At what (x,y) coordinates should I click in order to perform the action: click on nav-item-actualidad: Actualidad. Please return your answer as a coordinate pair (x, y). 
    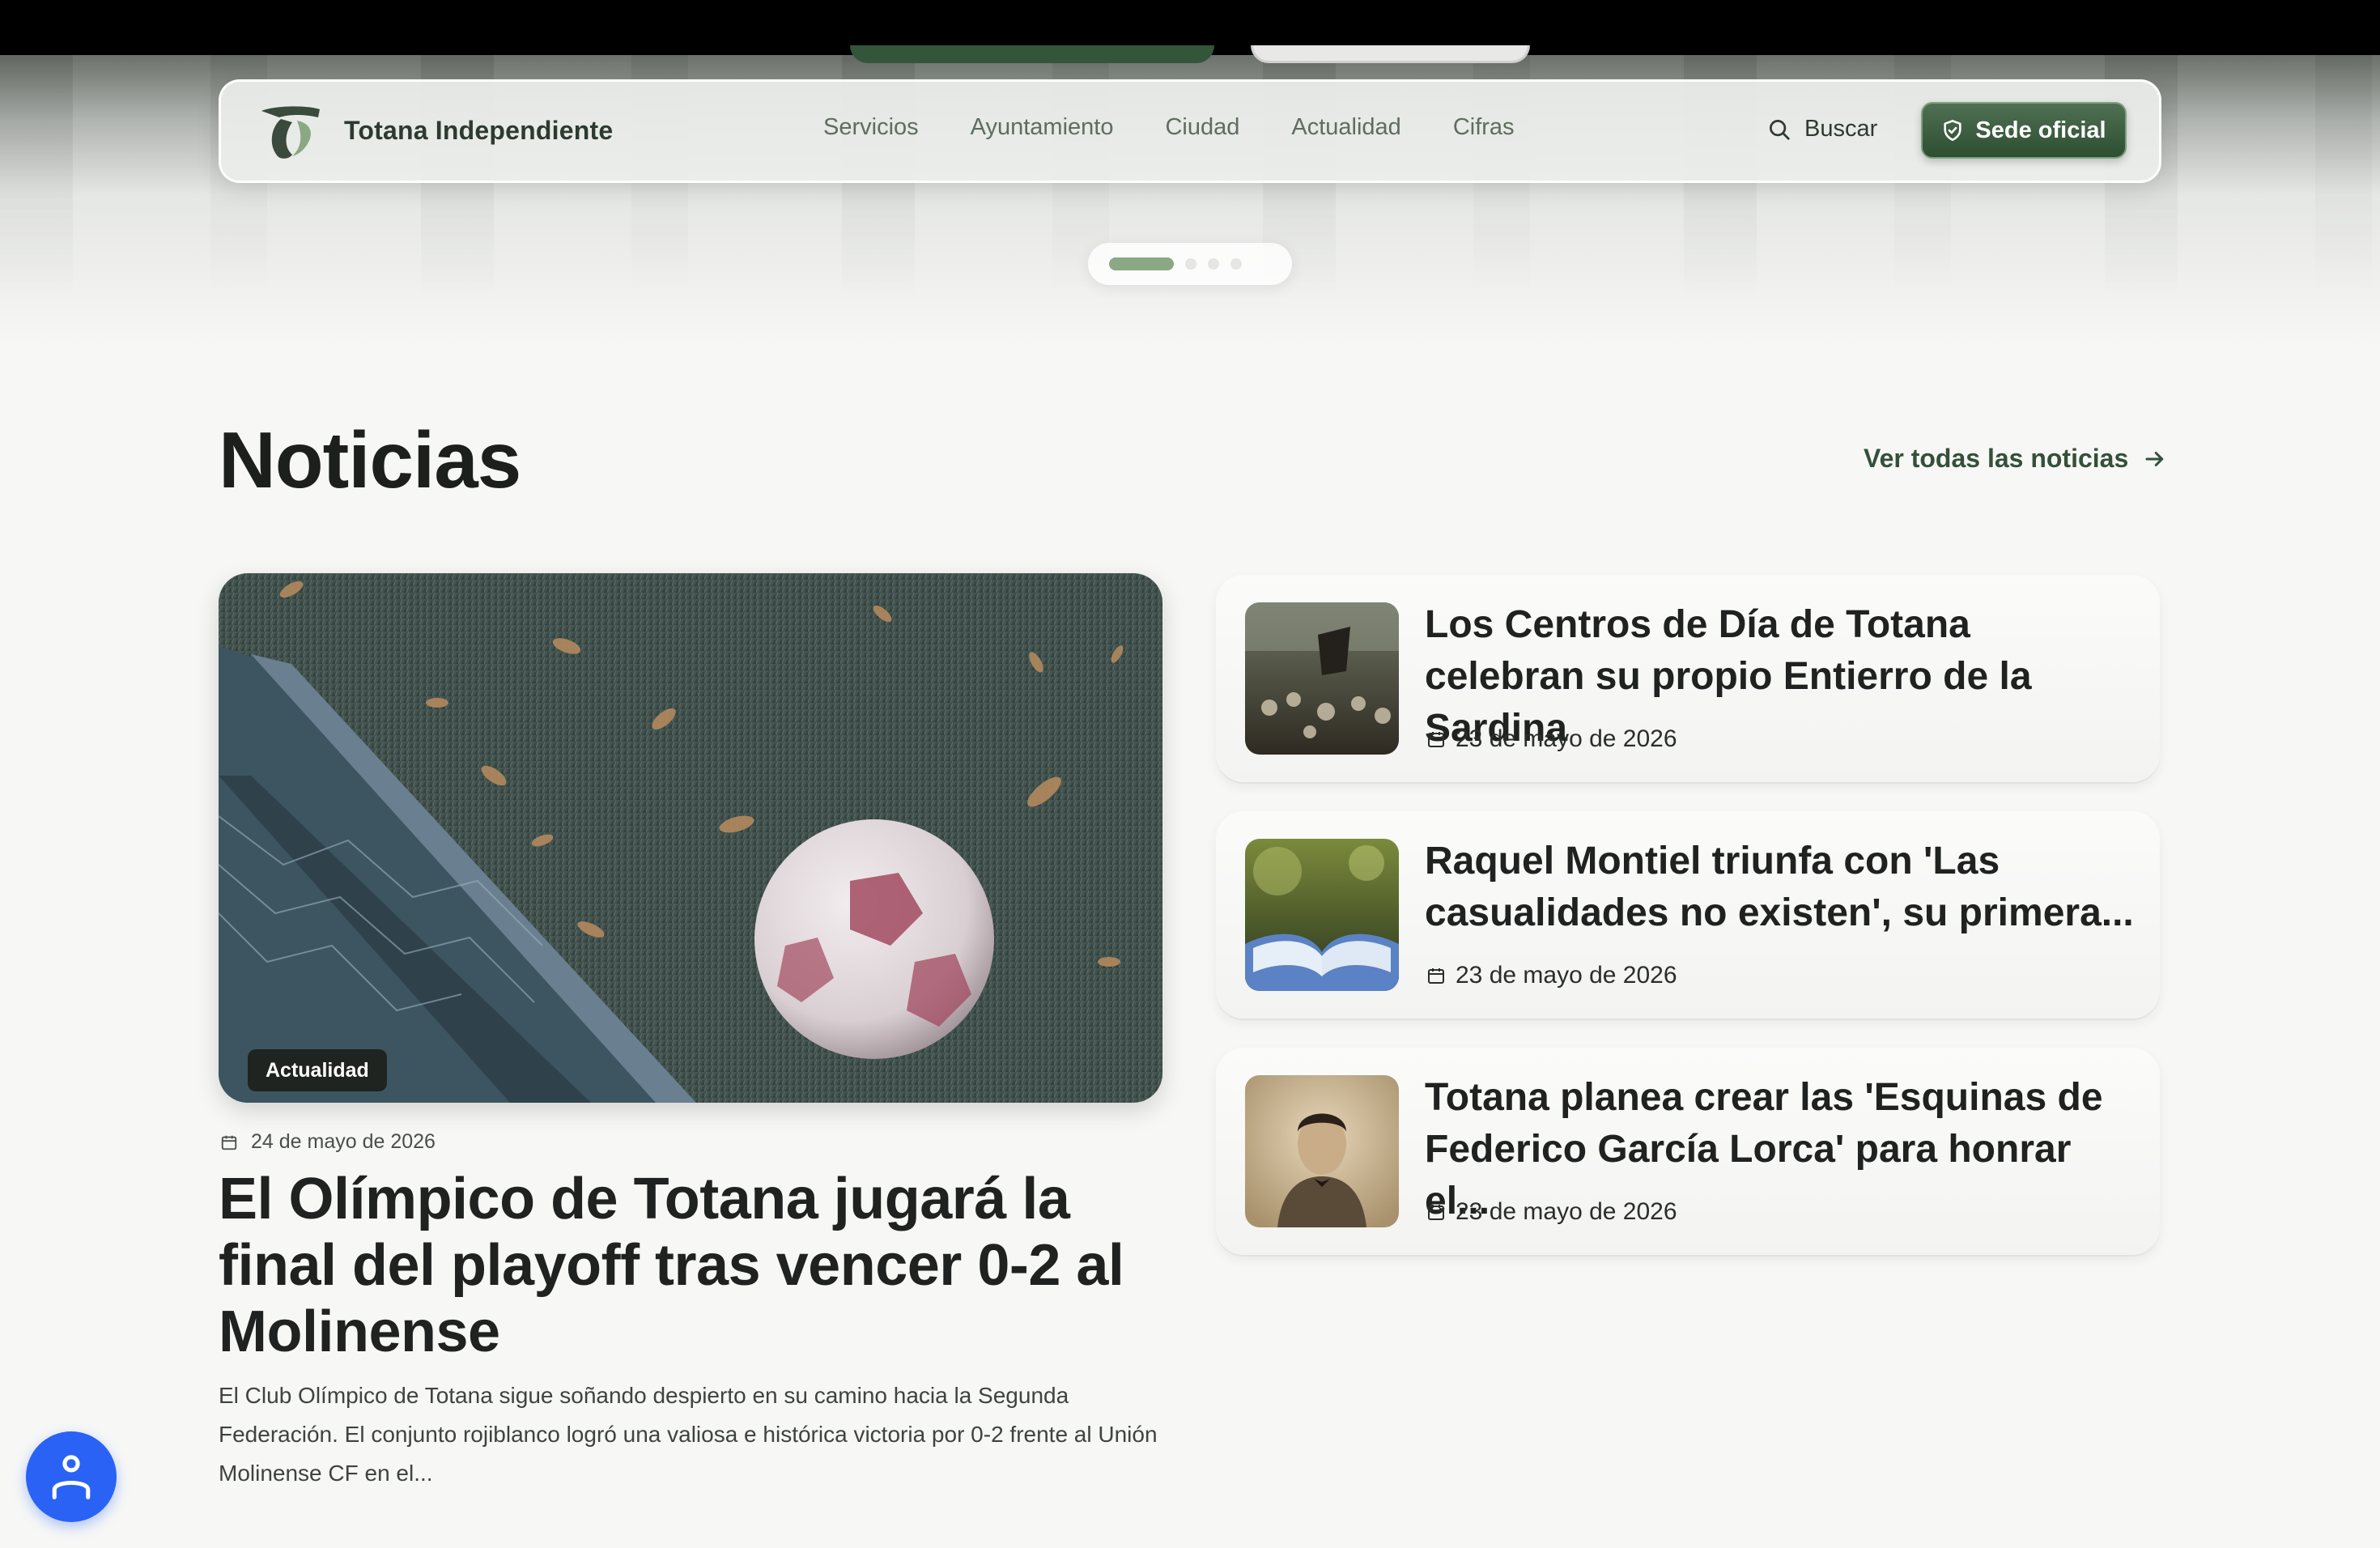
    Looking at the image, I should click on (1346, 128).